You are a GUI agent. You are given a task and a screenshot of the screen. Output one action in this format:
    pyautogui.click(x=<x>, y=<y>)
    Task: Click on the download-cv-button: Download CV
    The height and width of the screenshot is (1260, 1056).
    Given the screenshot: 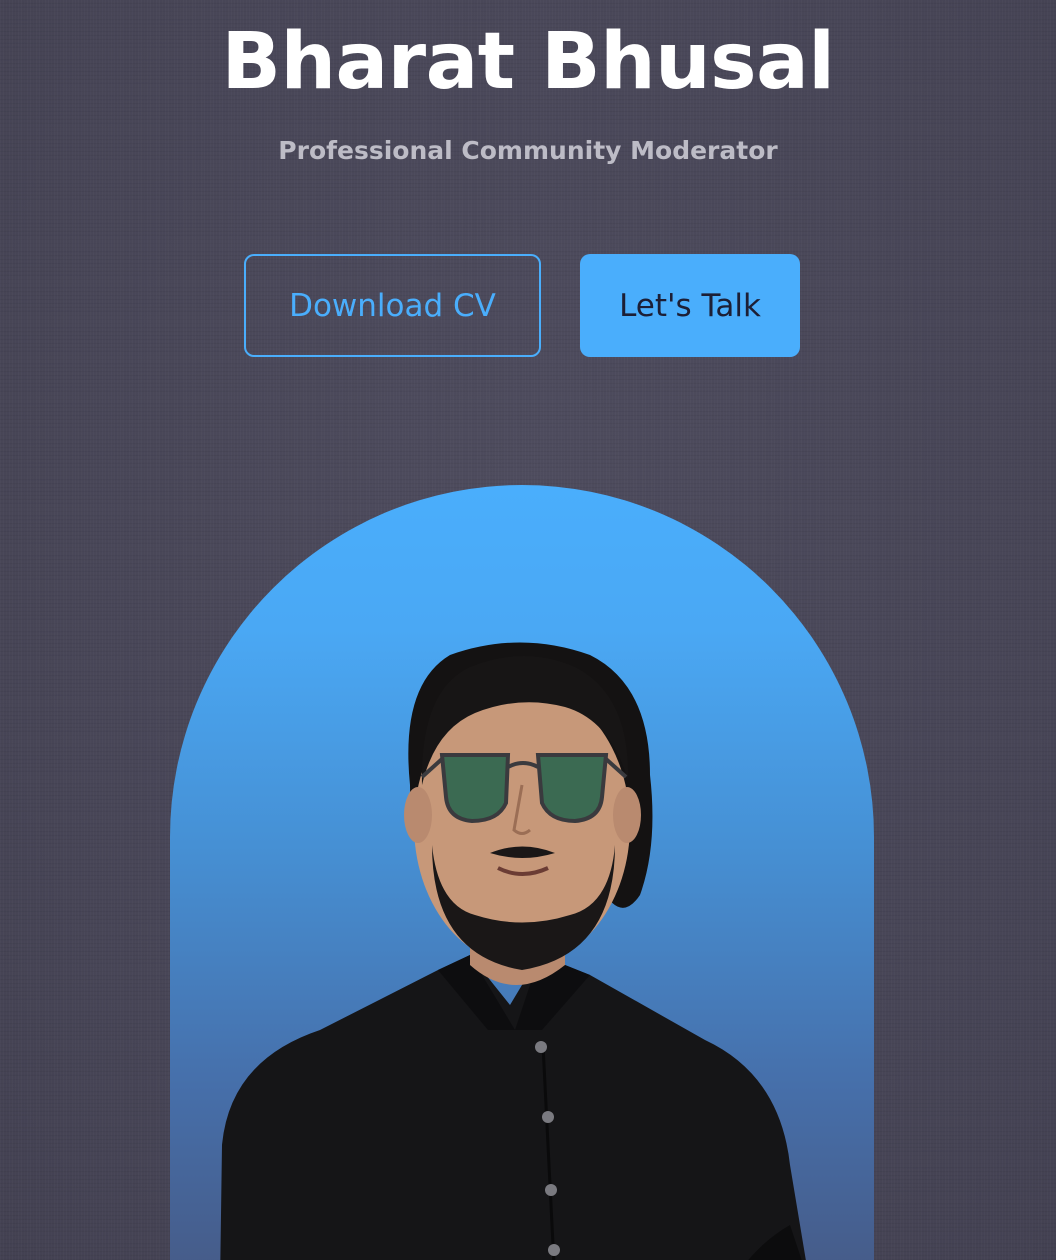 What is the action you would take?
    pyautogui.click(x=392, y=305)
    